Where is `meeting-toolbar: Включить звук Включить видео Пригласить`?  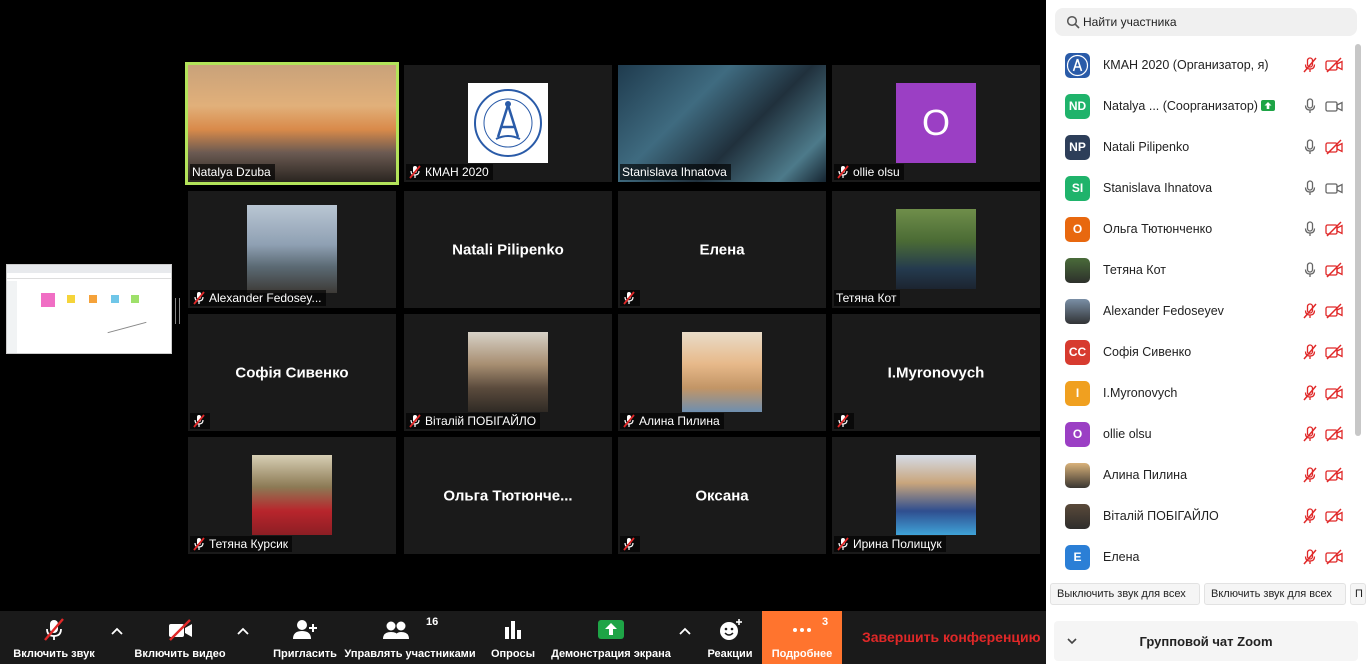
meeting-toolbar: Включить звук Включить видео Пригласить is located at coordinates (523, 637).